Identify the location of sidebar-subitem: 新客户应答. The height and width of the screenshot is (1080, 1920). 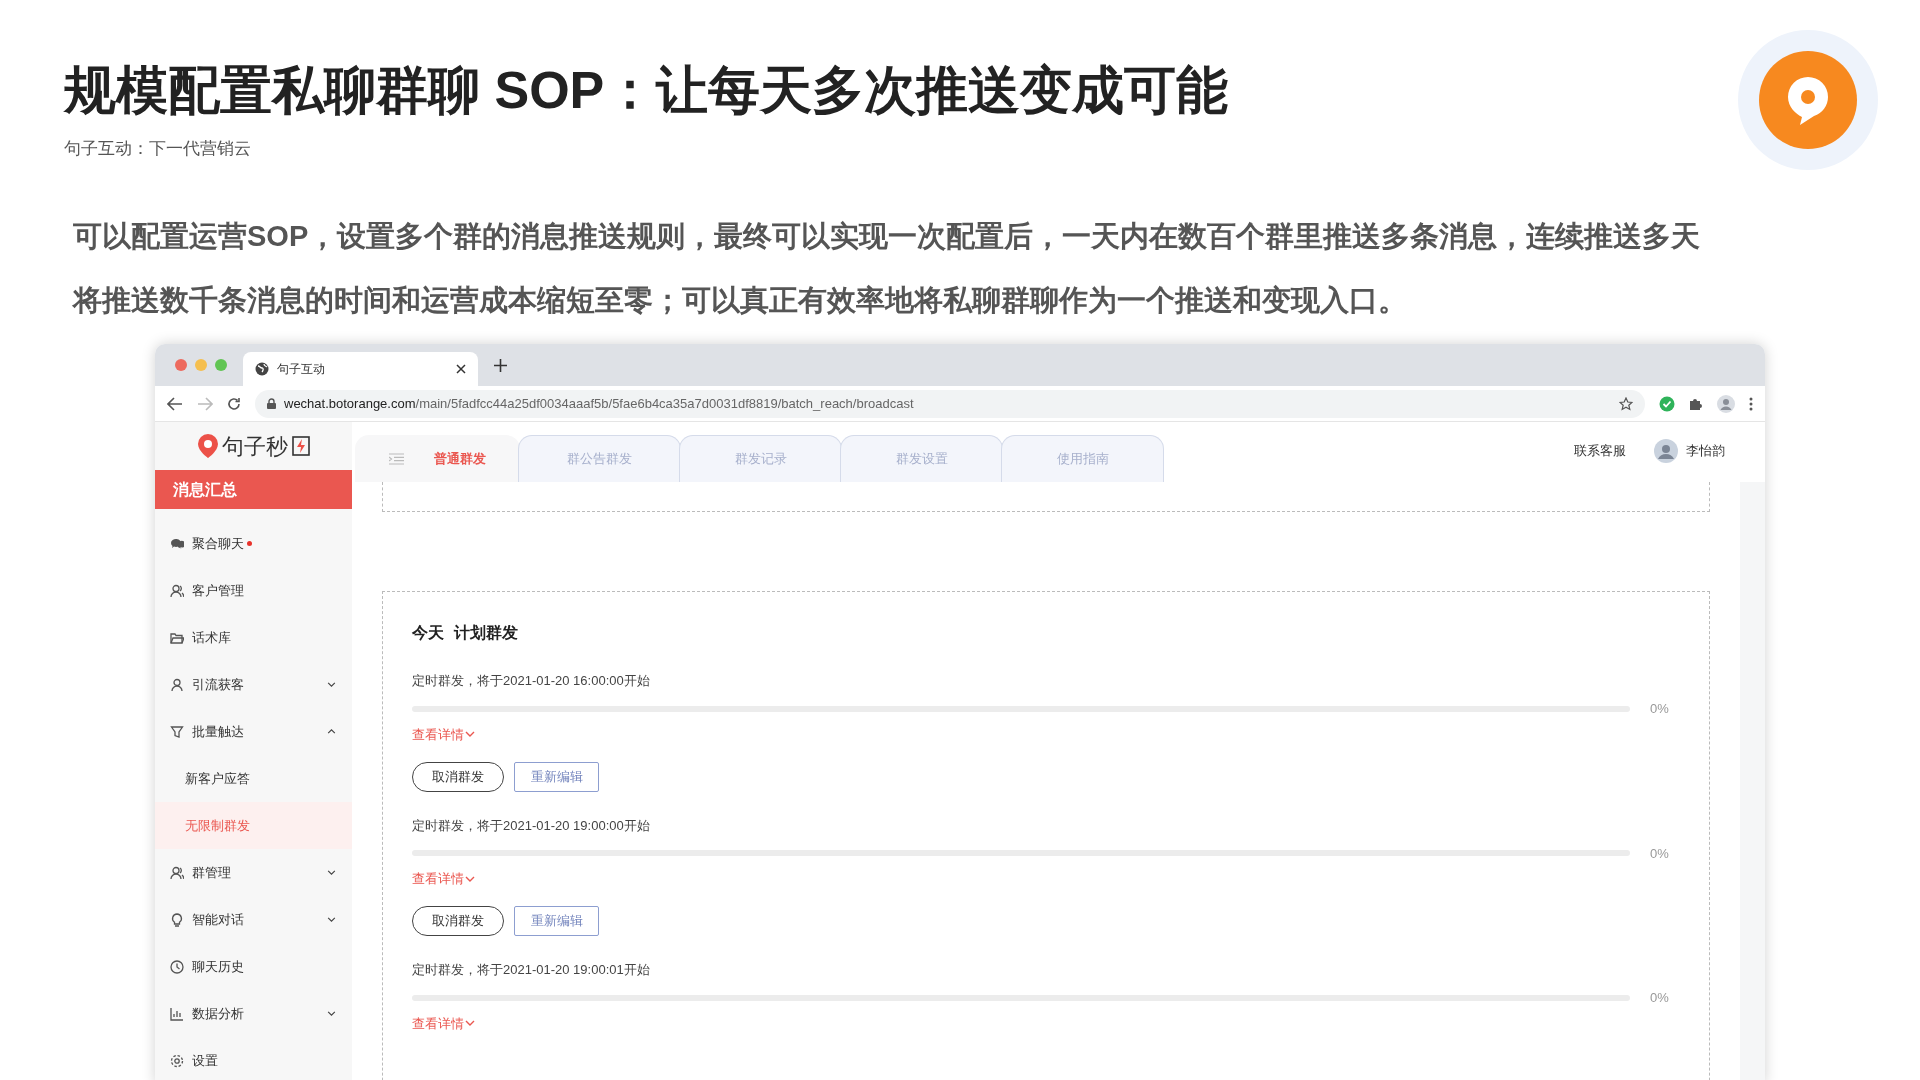
(253, 778).